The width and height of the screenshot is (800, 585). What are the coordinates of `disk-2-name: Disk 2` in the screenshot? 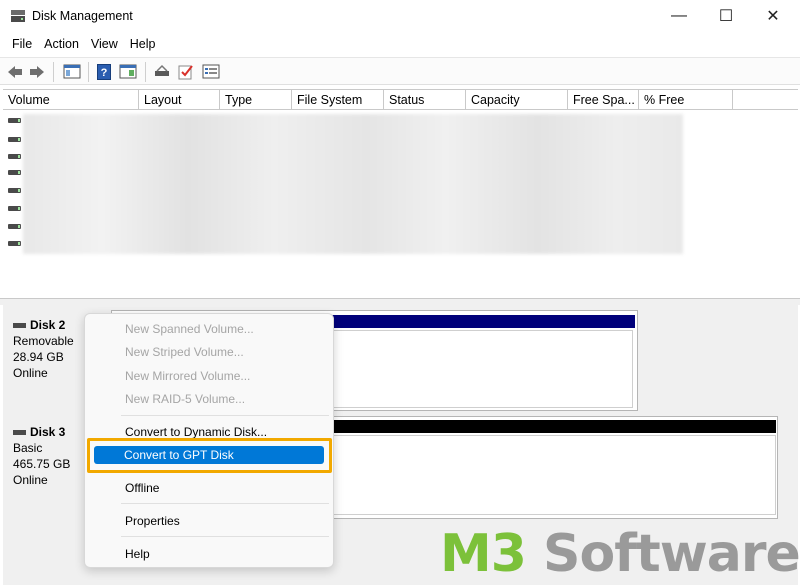 It's located at (48, 325).